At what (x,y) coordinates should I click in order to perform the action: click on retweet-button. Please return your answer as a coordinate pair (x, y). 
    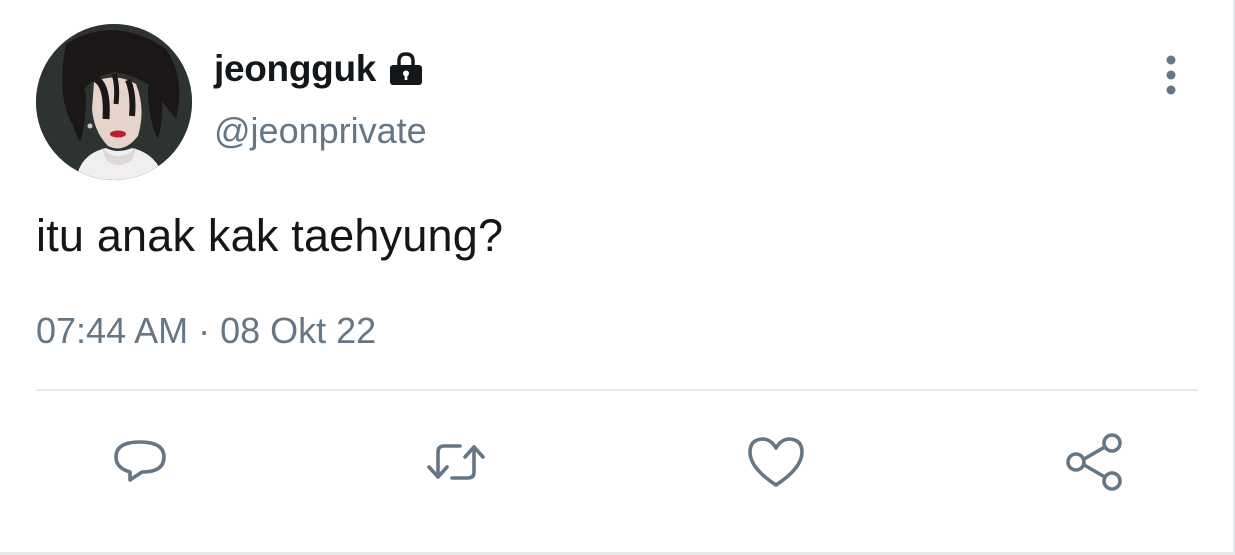
    Looking at the image, I should click on (456, 462).